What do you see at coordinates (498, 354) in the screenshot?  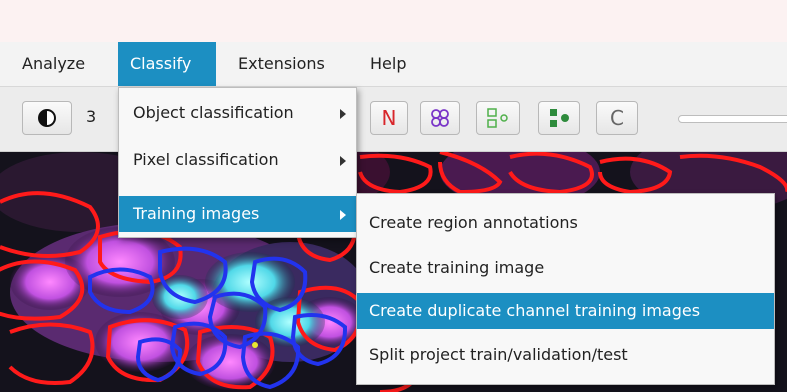 I see `menu-item-label: Split project train/validation/test` at bounding box center [498, 354].